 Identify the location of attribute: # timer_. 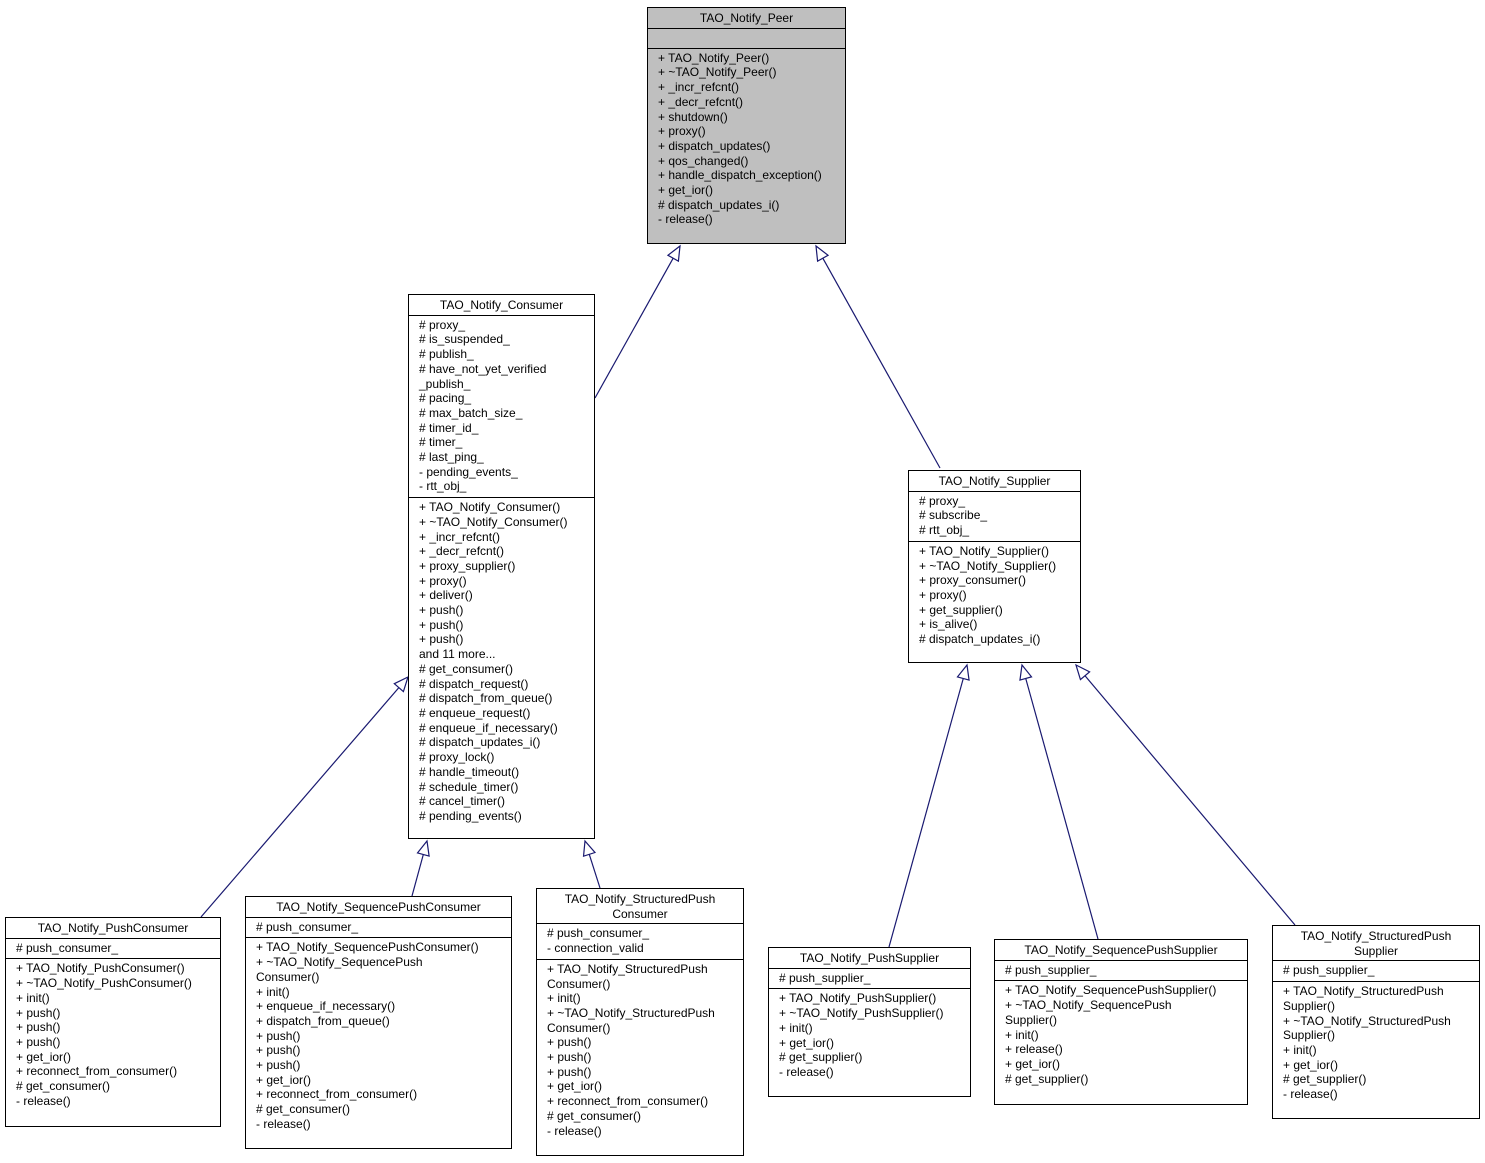
(504, 442).